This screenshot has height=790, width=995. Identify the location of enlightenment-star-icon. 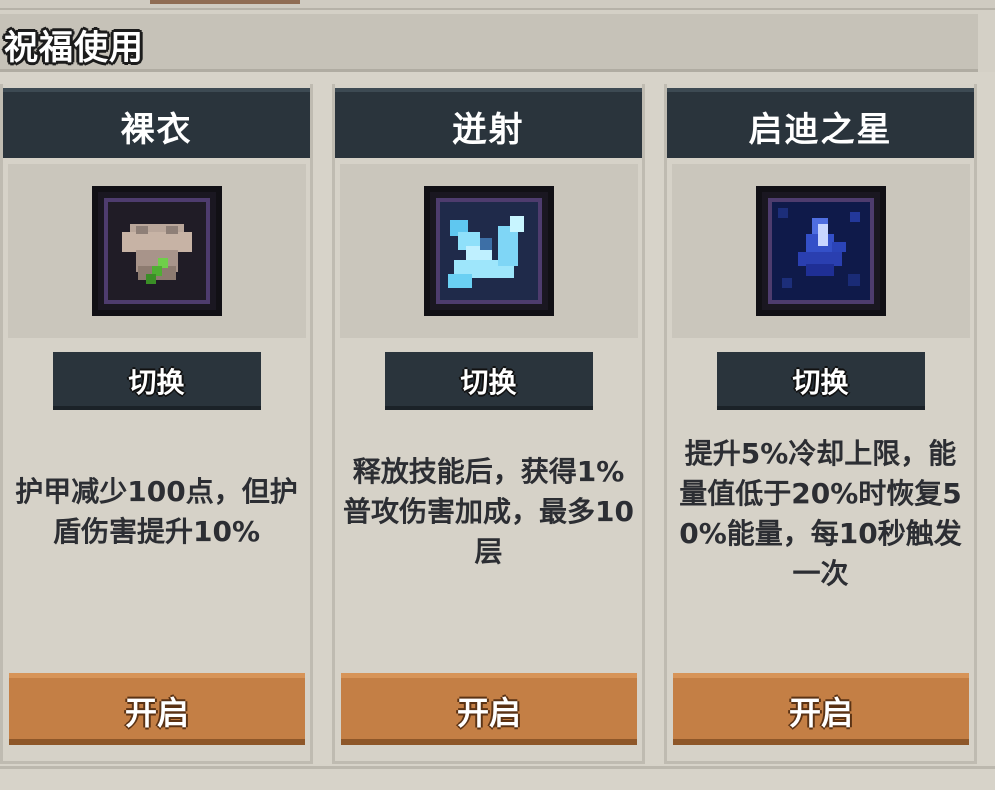
(821, 251).